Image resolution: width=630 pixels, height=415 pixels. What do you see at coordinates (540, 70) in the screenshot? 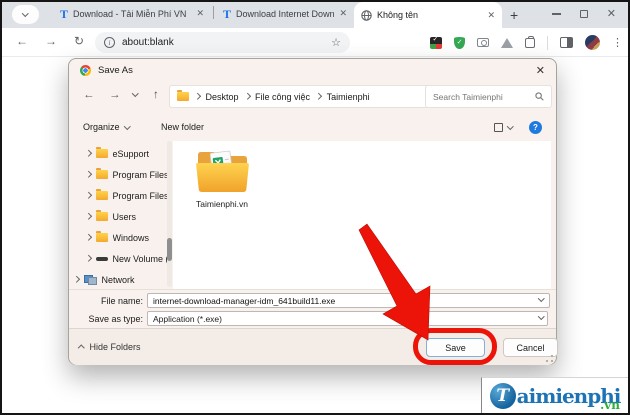
I see `dialog-close-icon: ✕` at bounding box center [540, 70].